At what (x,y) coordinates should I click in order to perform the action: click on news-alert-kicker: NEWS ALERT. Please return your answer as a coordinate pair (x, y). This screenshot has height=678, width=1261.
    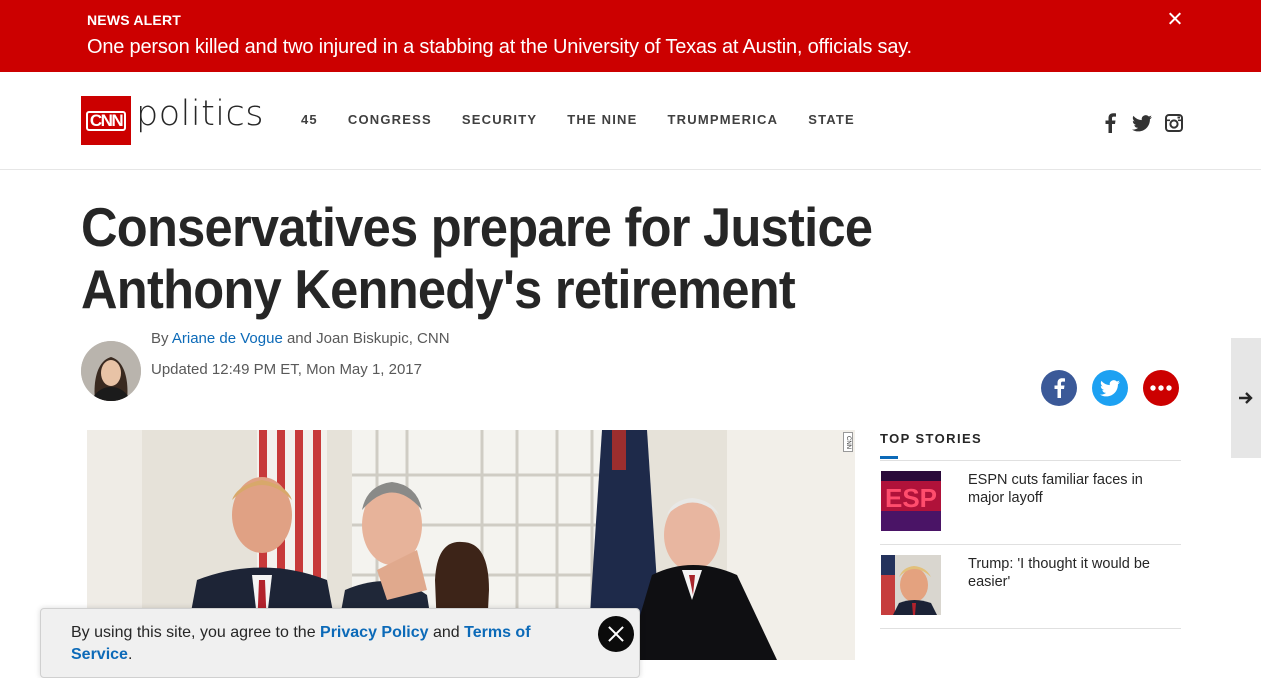
    Looking at the image, I should click on (134, 20).